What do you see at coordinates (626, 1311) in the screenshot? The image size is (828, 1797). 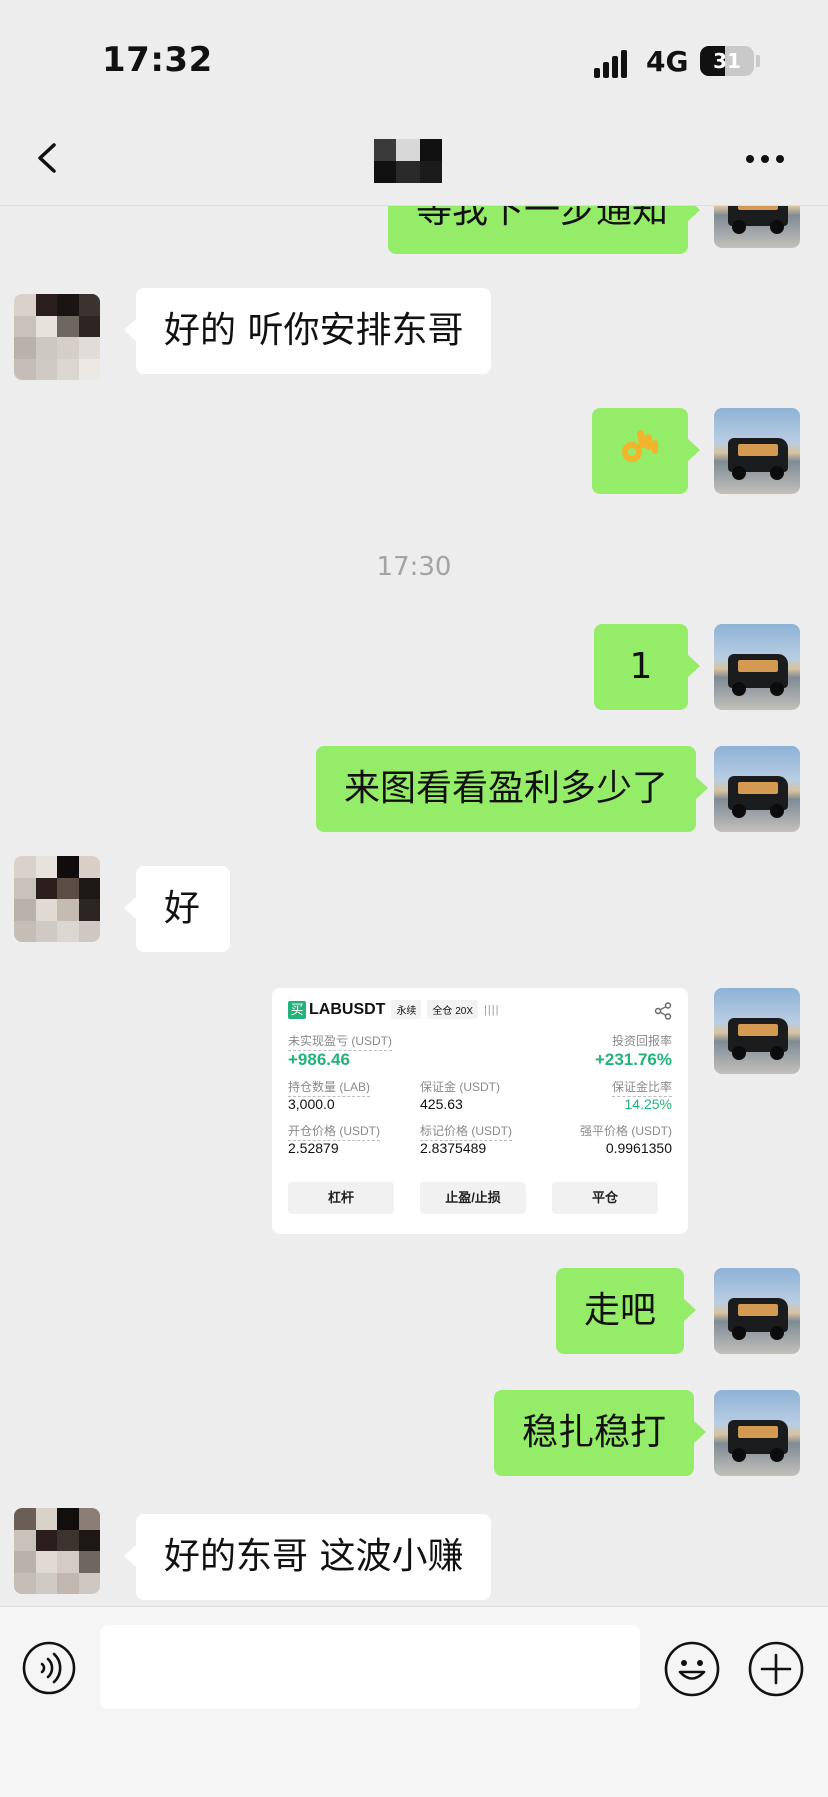 I see `message-outgoing: 走吧` at bounding box center [626, 1311].